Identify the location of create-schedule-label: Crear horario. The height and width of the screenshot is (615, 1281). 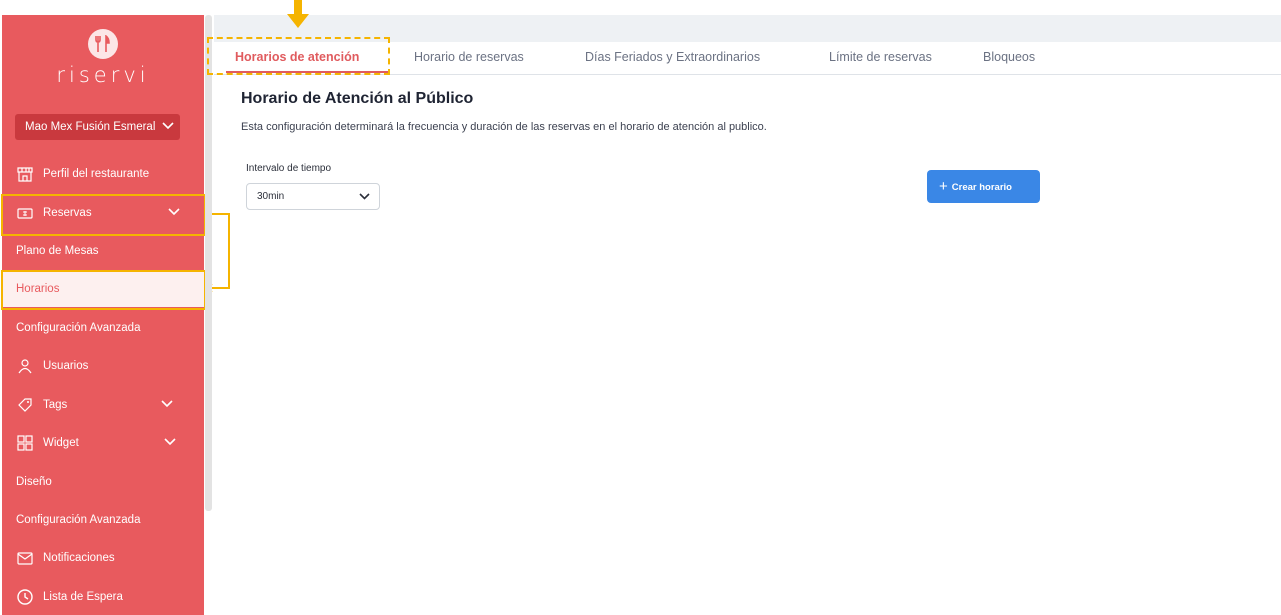
(981, 187).